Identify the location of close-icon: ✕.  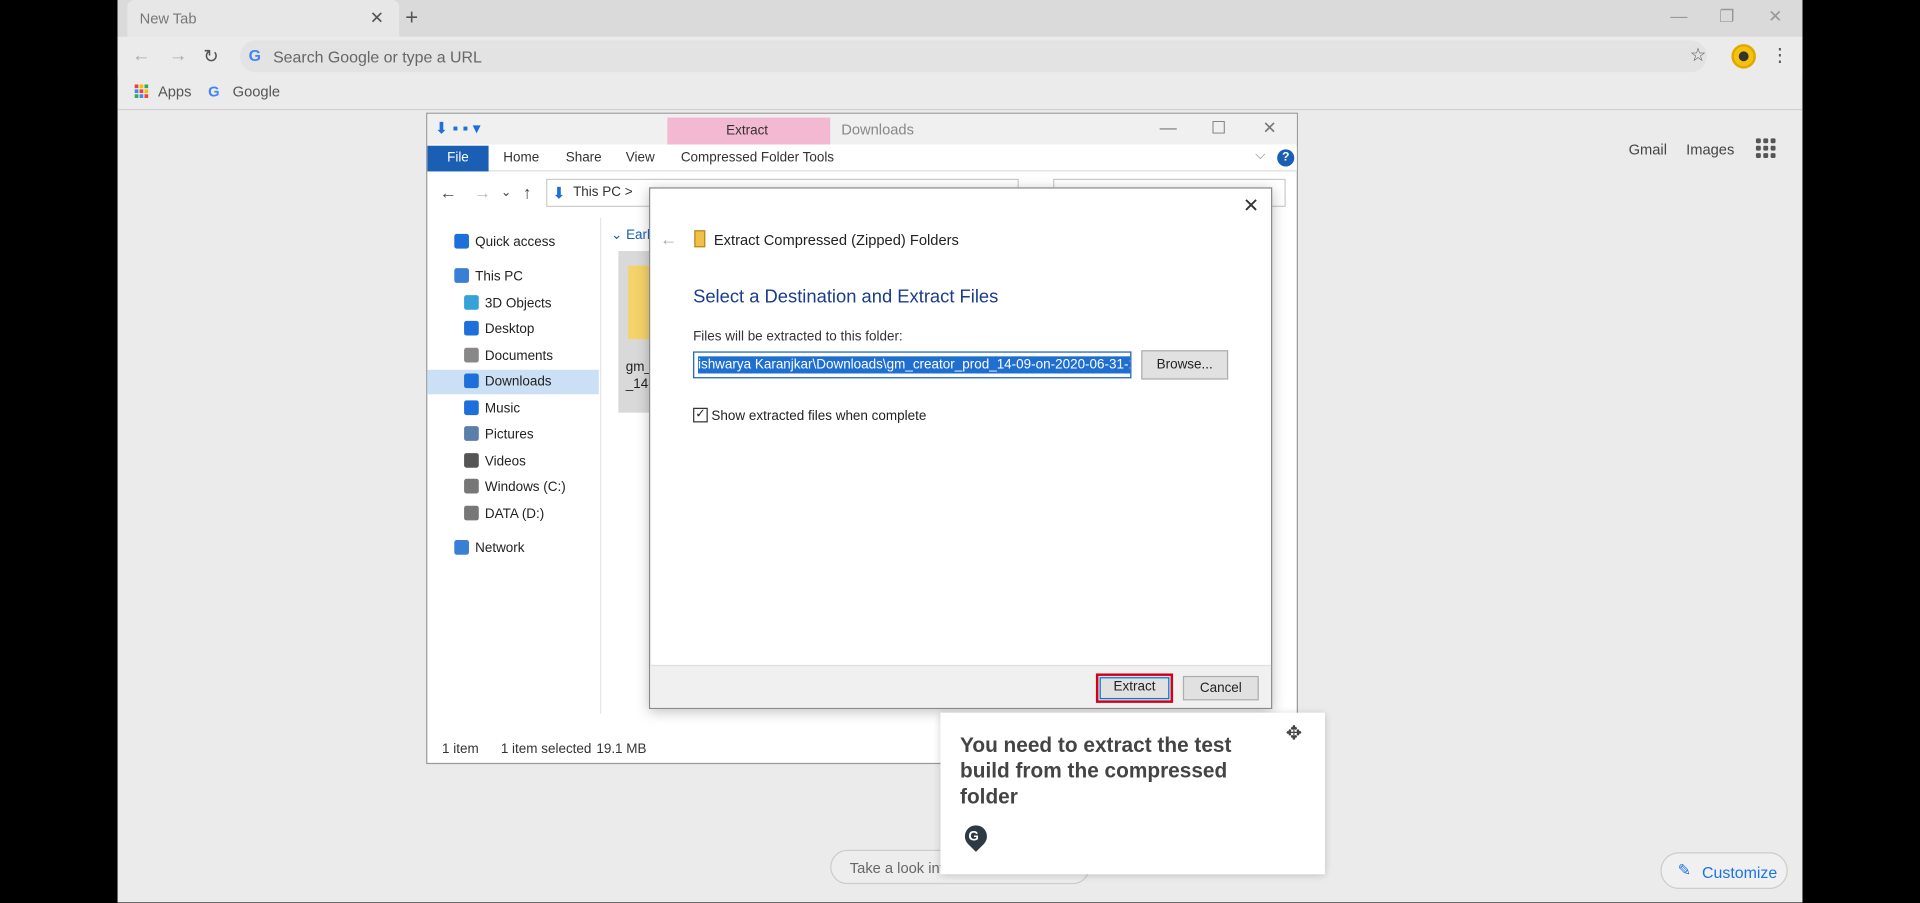
(1775, 16).